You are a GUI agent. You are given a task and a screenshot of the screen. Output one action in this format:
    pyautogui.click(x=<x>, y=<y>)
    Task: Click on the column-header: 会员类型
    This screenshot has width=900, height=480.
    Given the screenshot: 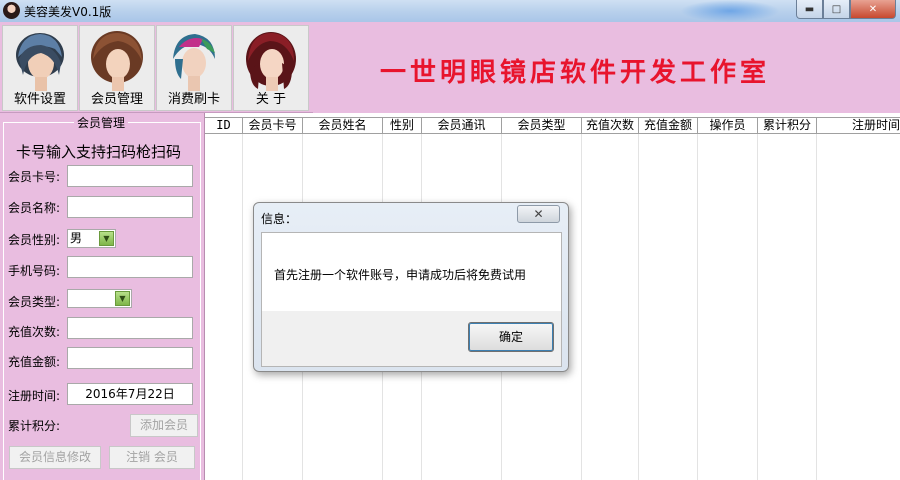 What is the action you would take?
    pyautogui.click(x=542, y=125)
    